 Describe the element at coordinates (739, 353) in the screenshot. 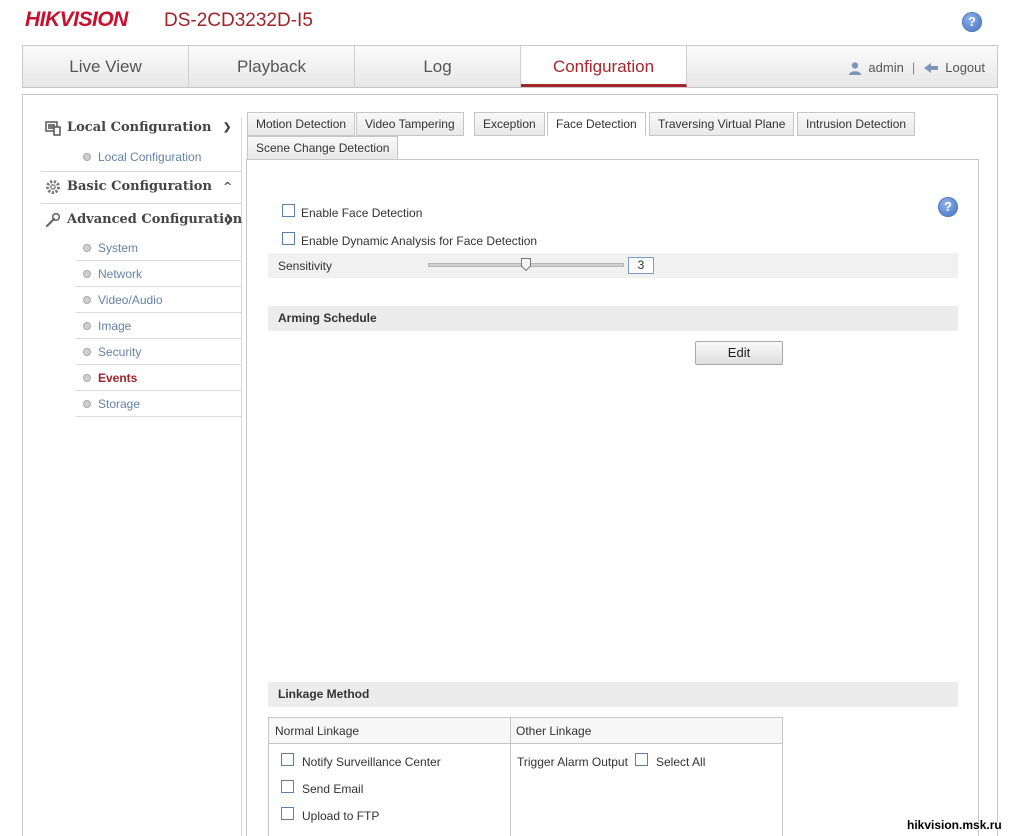

I see `edit-button: Edit` at that location.